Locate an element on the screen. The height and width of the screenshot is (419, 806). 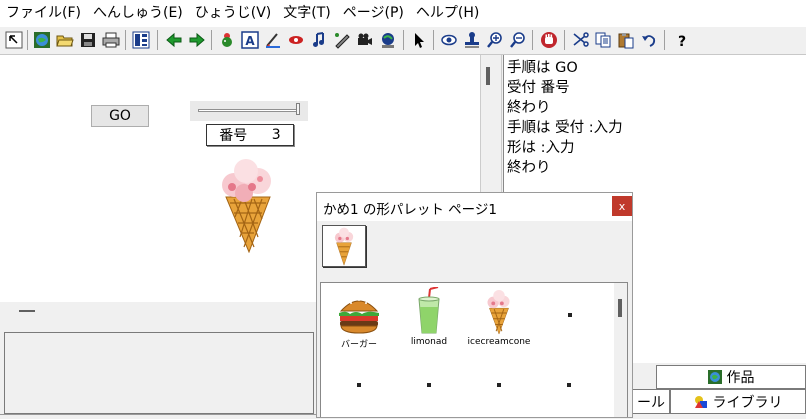
open-folder-icon is located at coordinates (64, 40).